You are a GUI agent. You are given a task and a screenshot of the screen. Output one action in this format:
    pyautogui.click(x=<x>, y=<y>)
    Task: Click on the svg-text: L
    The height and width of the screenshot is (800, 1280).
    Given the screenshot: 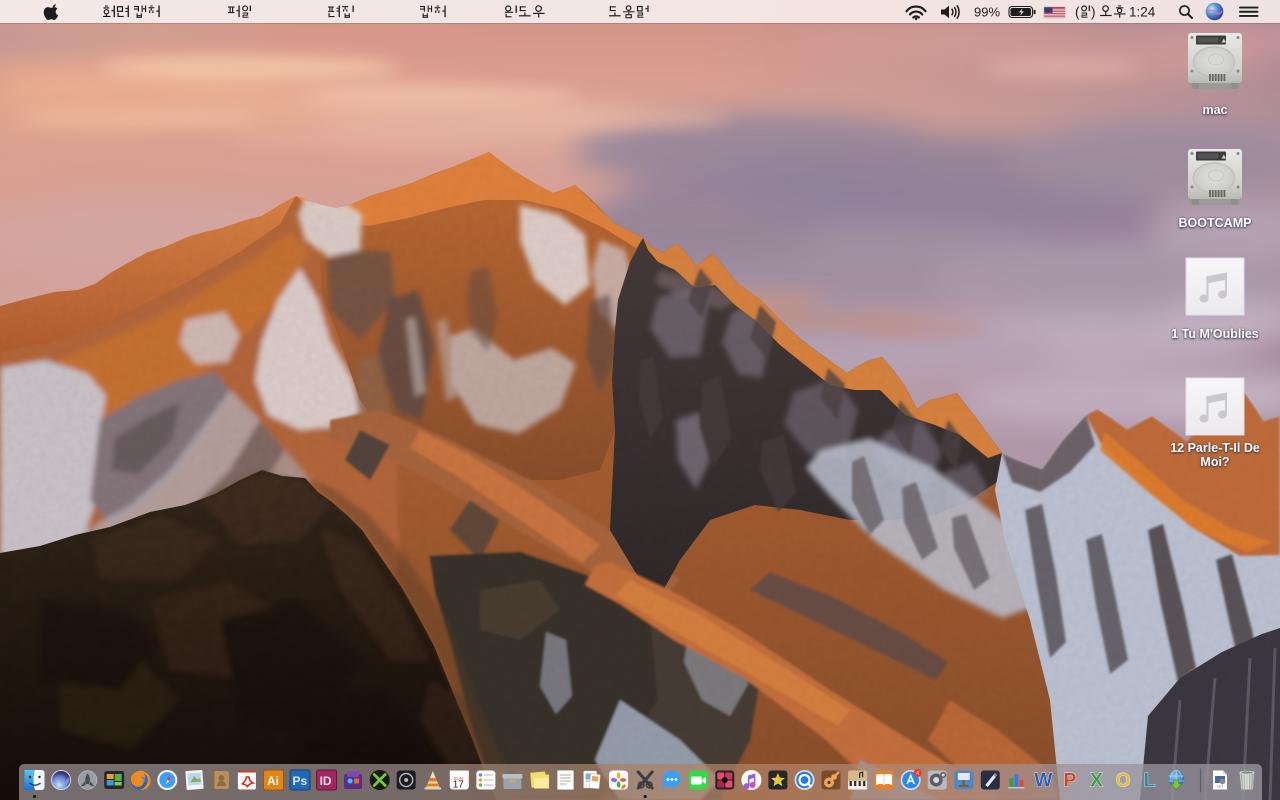 What is the action you would take?
    pyautogui.click(x=1150, y=781)
    